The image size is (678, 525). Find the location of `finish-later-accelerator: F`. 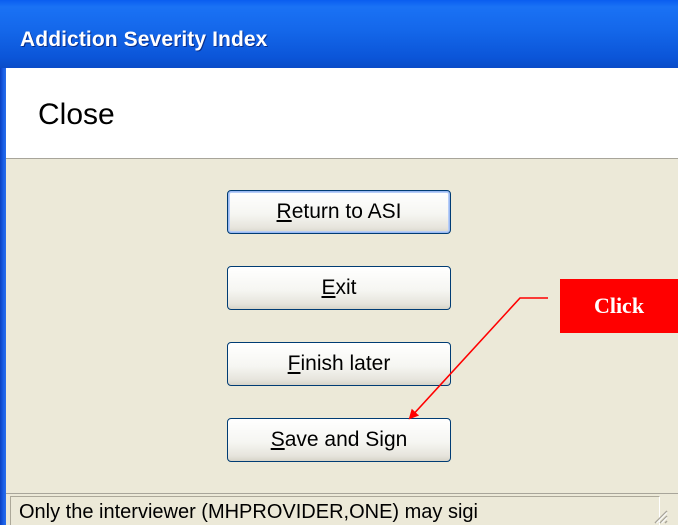

finish-later-accelerator: F is located at coordinates (294, 363).